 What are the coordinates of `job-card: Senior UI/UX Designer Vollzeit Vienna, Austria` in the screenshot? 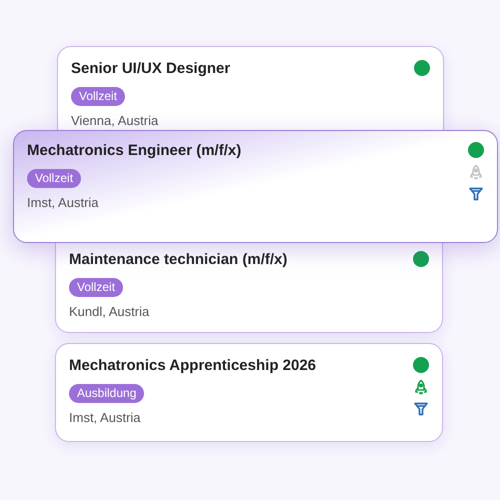 It's located at (250, 88).